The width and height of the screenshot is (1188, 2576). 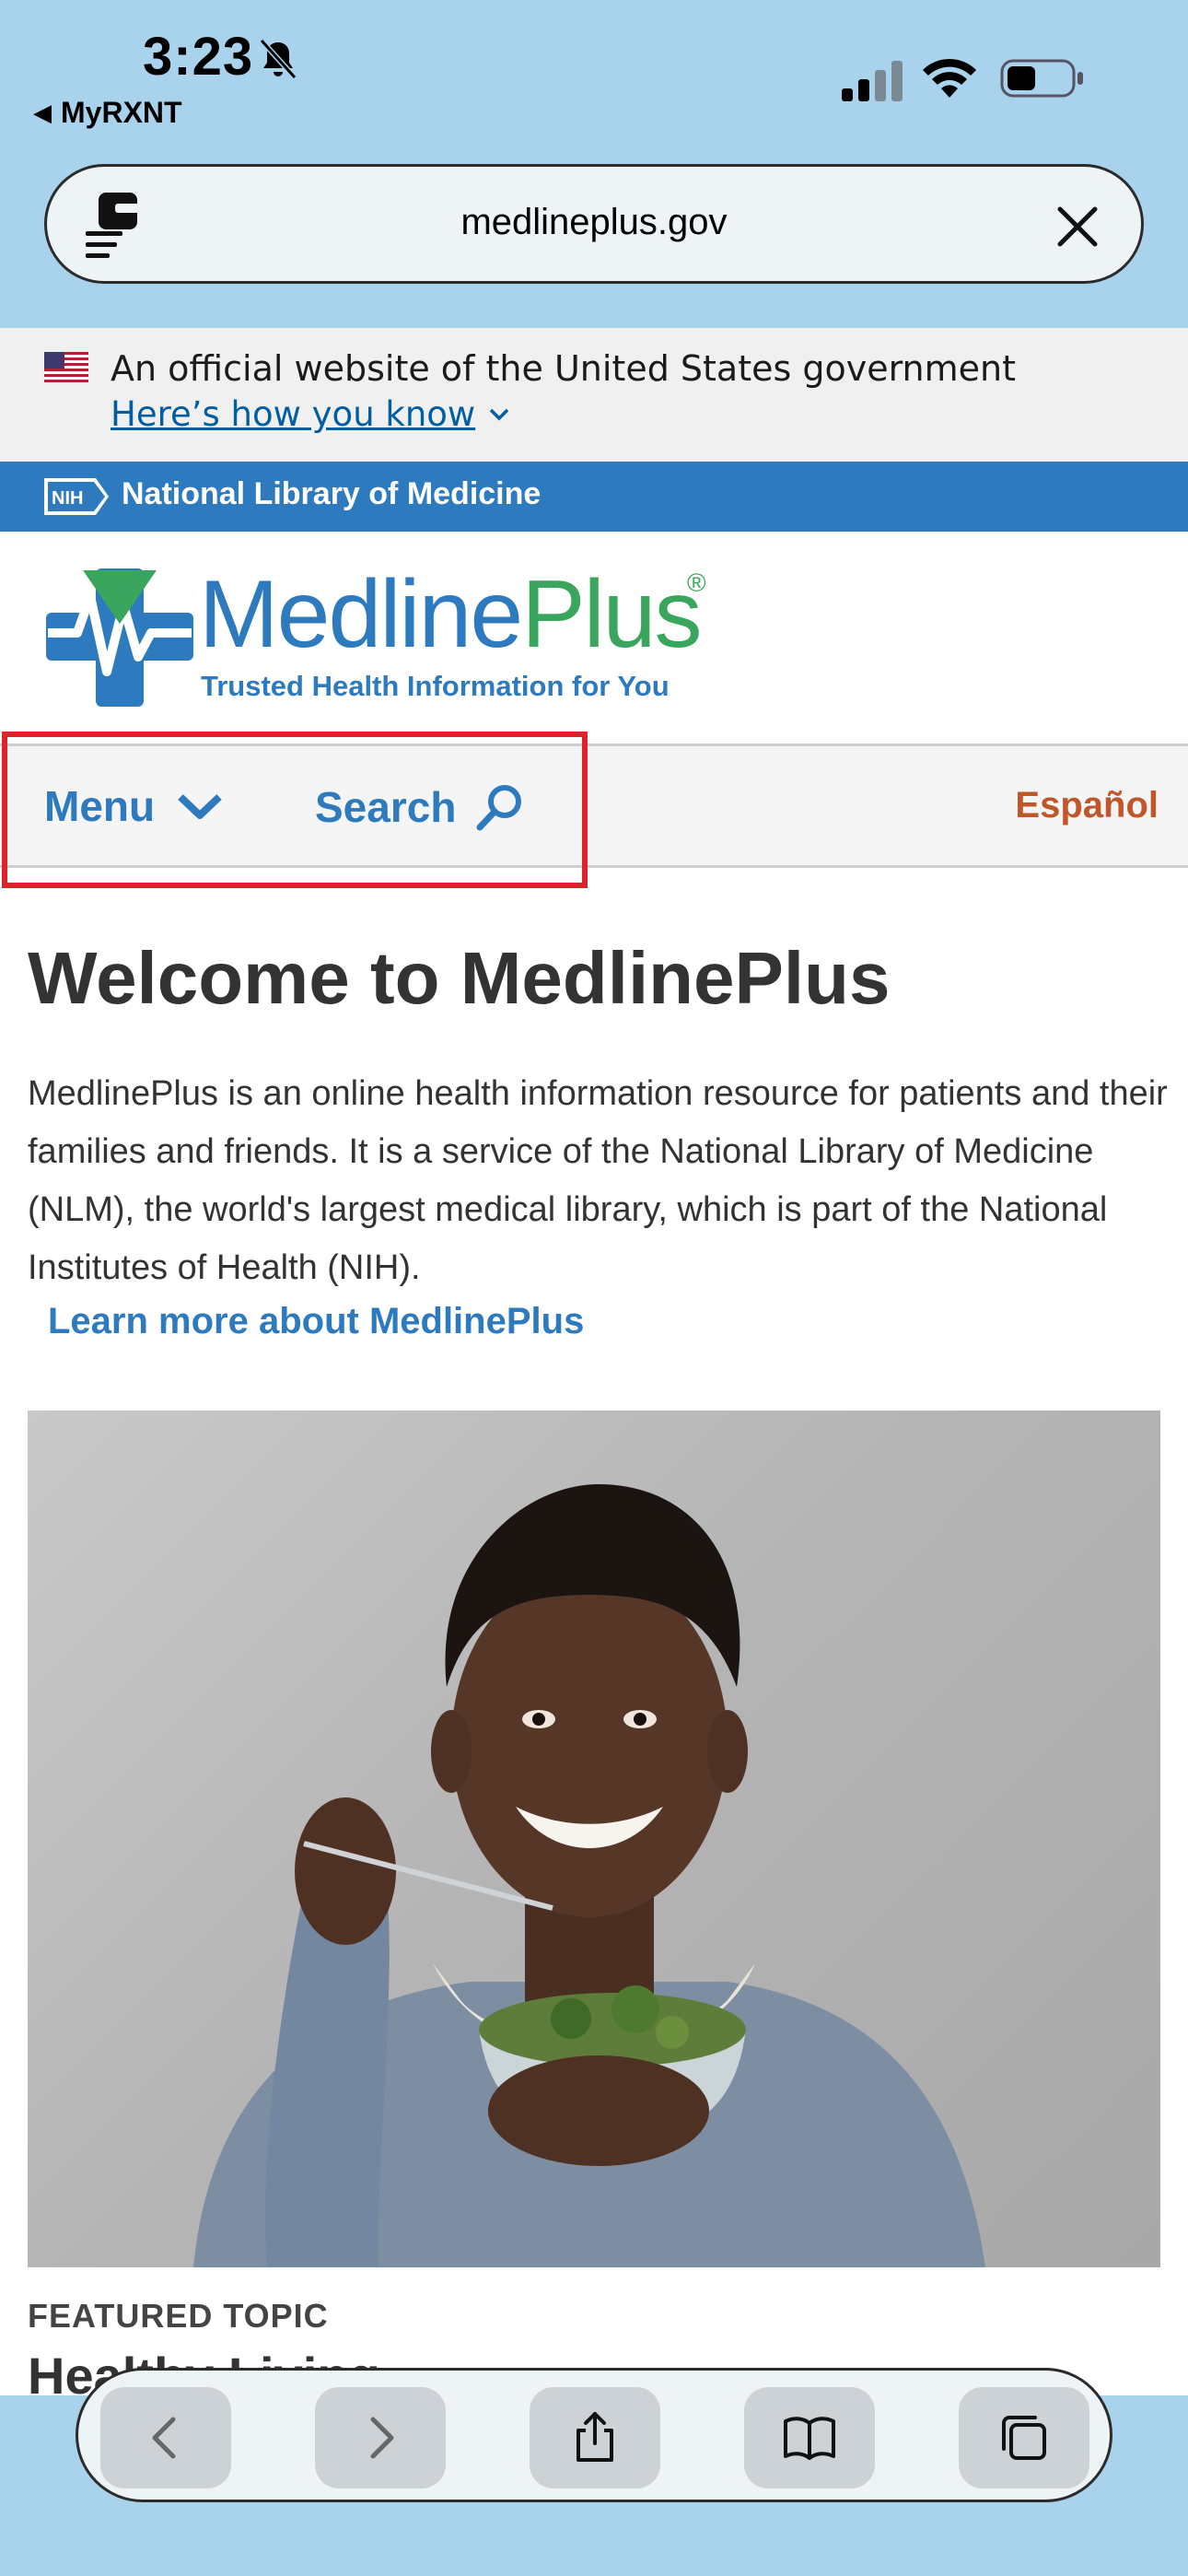 I want to click on forward-button, so click(x=380, y=2437).